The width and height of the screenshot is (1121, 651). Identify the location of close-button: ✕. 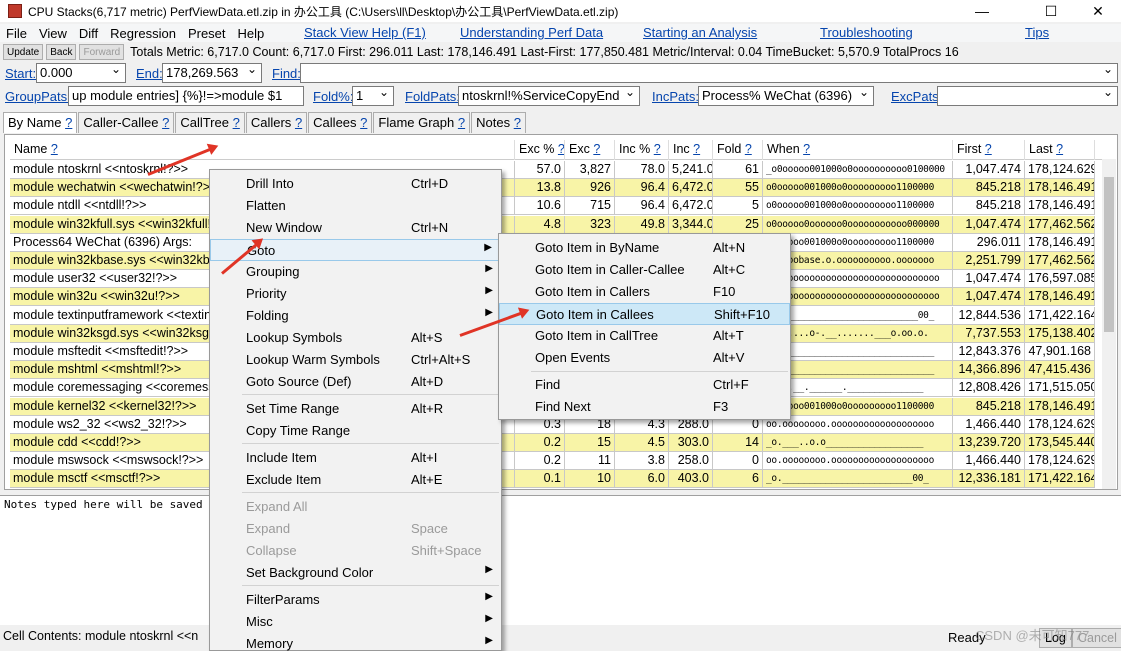
(1098, 11).